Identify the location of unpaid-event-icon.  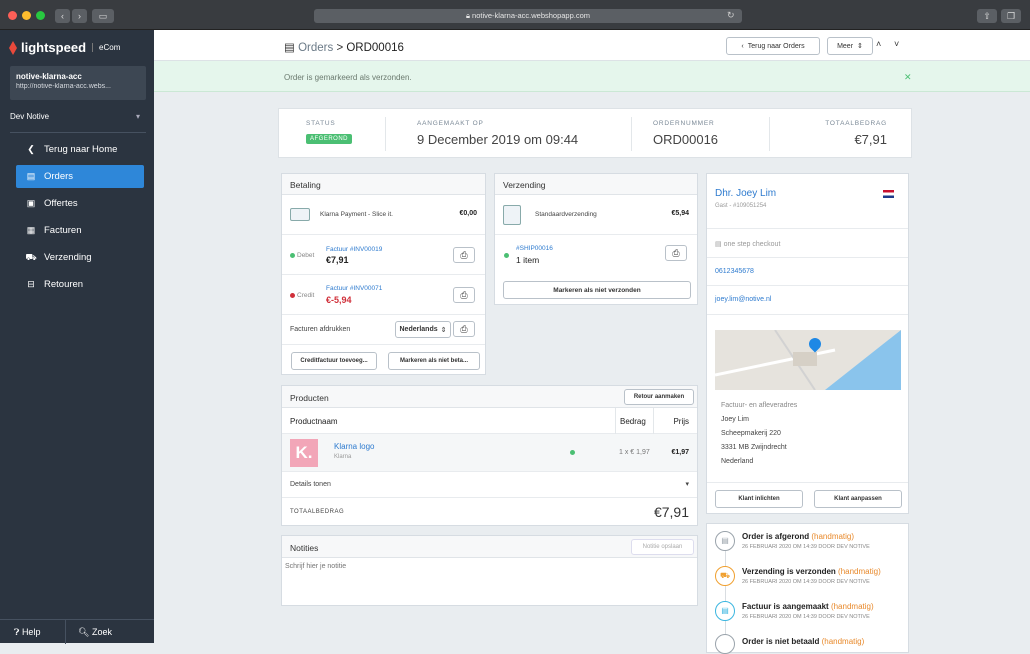
(725, 644).